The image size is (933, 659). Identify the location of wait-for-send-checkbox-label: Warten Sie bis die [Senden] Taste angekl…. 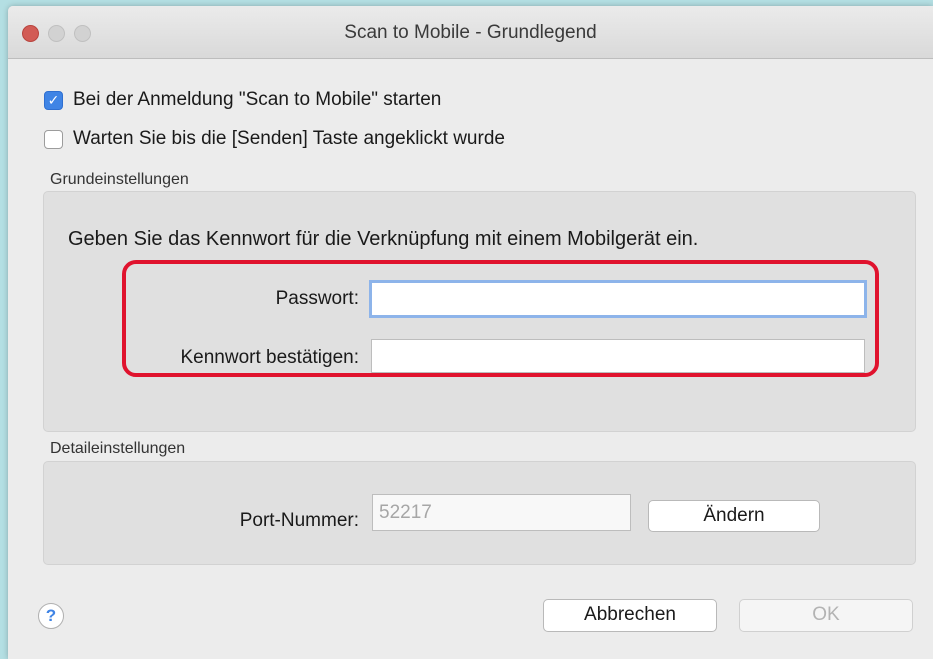
(289, 139).